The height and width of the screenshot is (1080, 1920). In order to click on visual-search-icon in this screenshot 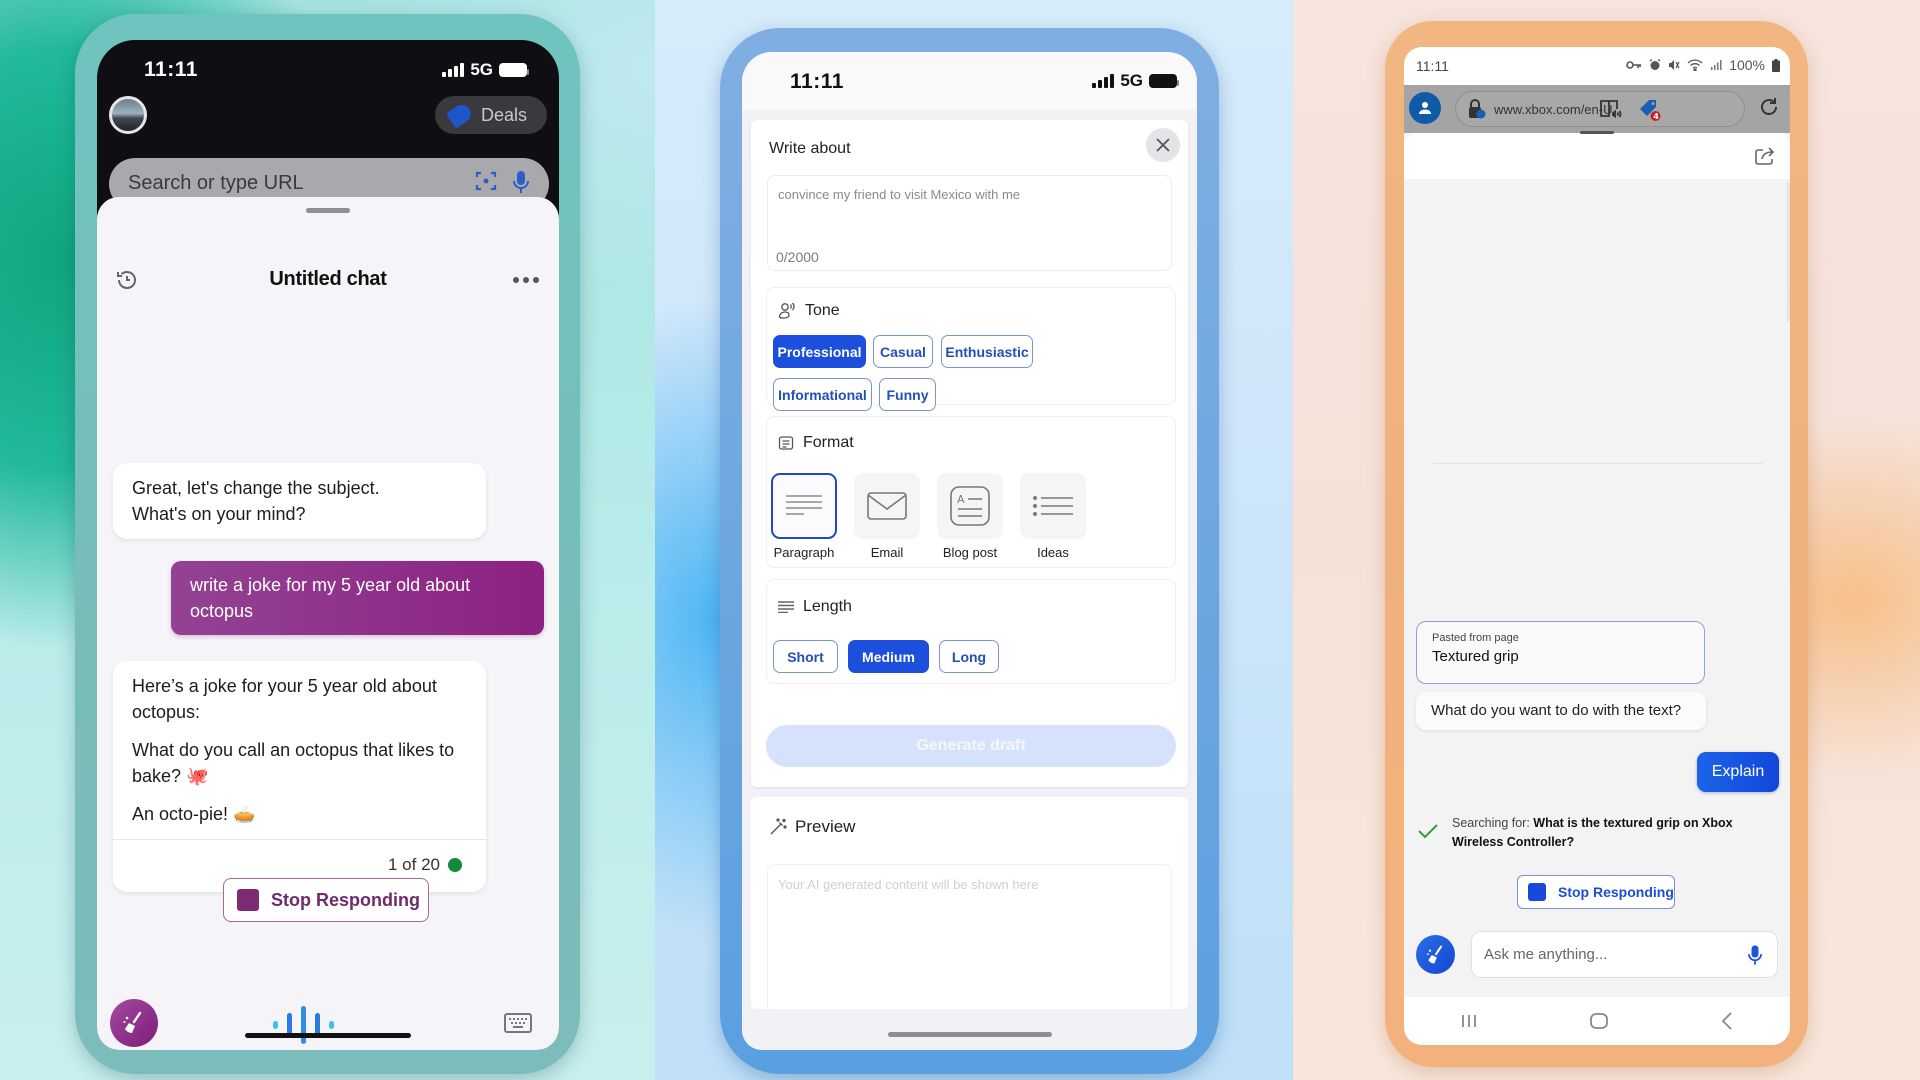, I will do `click(486, 184)`.